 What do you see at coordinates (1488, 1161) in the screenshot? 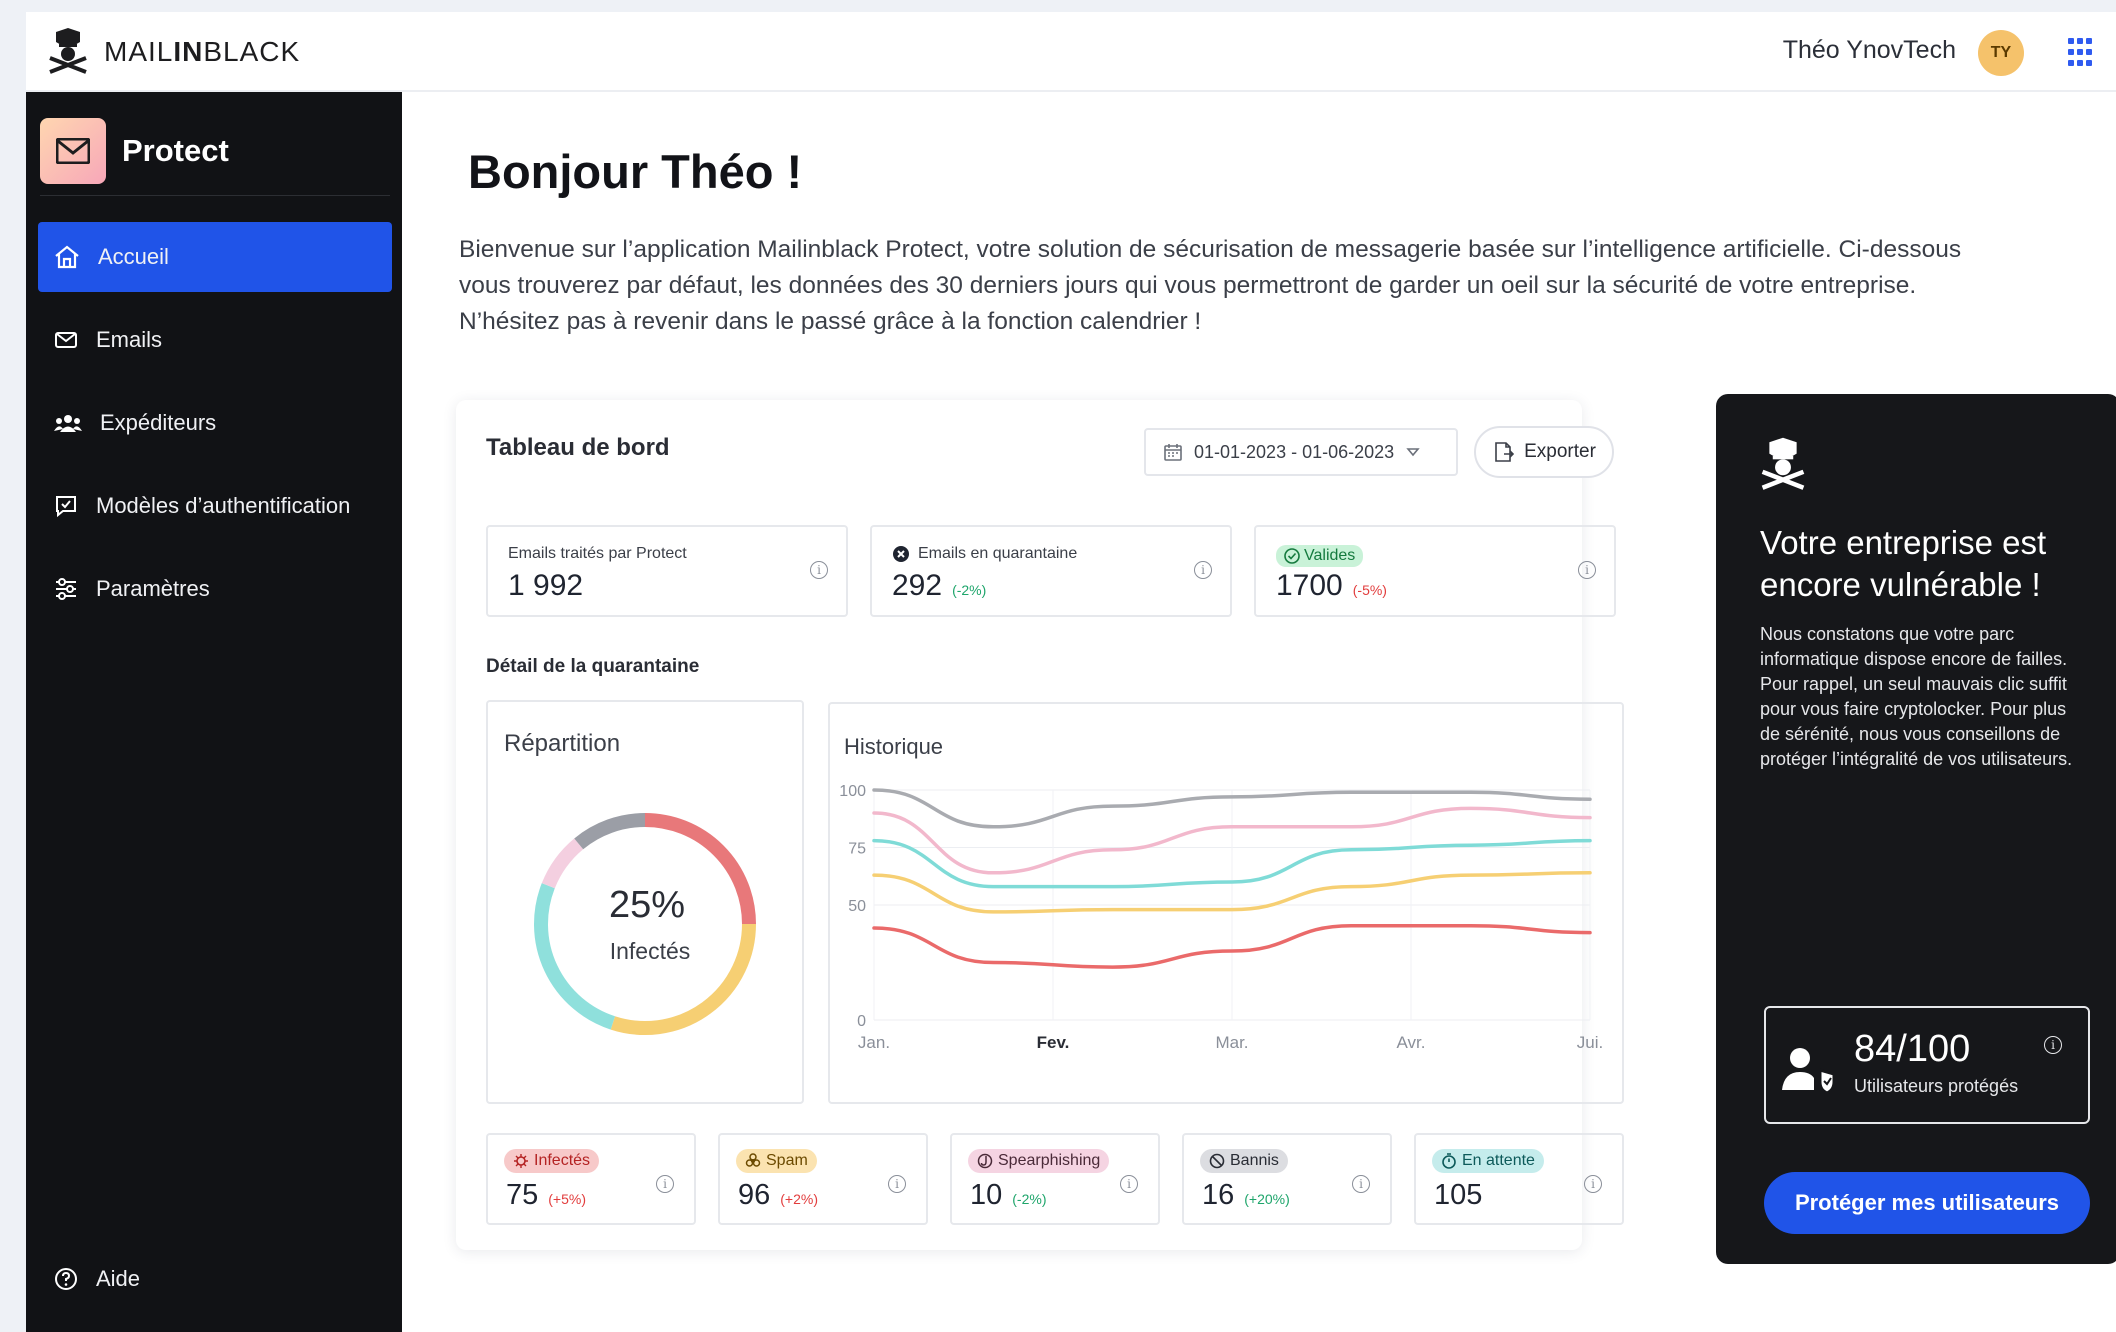
I see `stat-tag: En attente` at bounding box center [1488, 1161].